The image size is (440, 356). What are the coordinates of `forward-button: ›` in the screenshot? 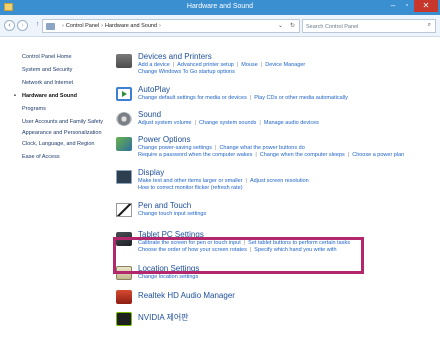 It's located at (22, 25).